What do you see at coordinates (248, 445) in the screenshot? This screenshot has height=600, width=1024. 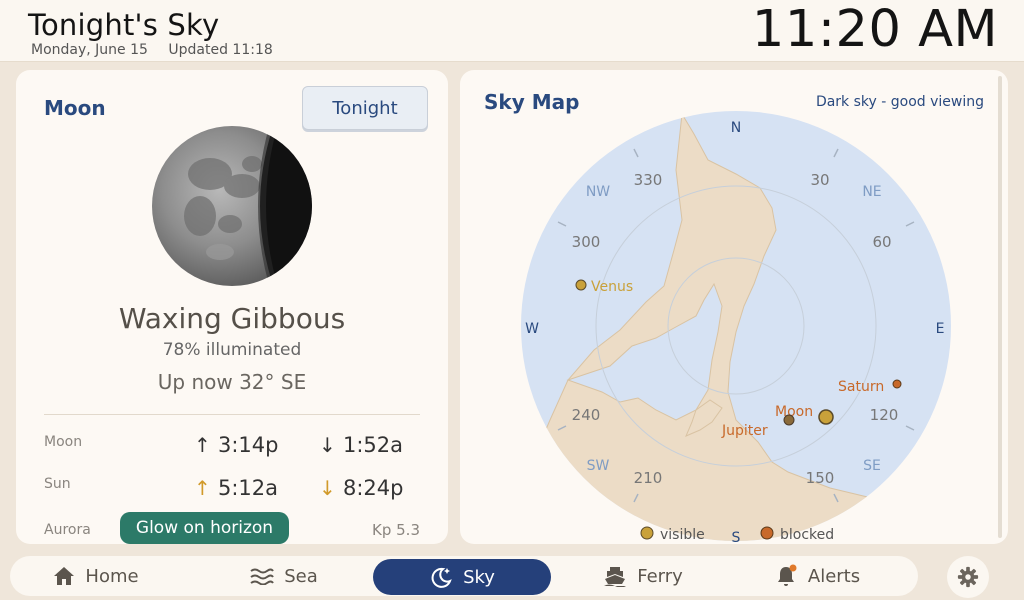 I see `moon-rise-time: 3:14p` at bounding box center [248, 445].